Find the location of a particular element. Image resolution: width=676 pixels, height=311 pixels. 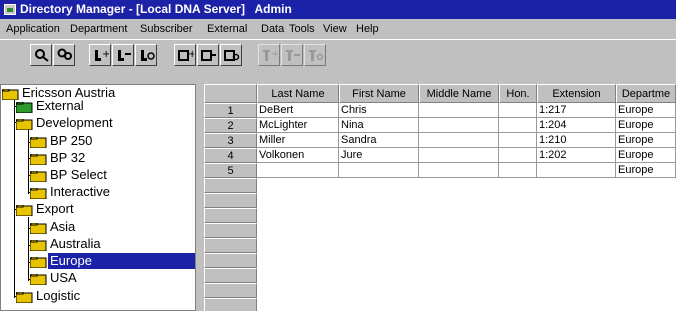

cell-first-name: Nina is located at coordinates (379, 125).